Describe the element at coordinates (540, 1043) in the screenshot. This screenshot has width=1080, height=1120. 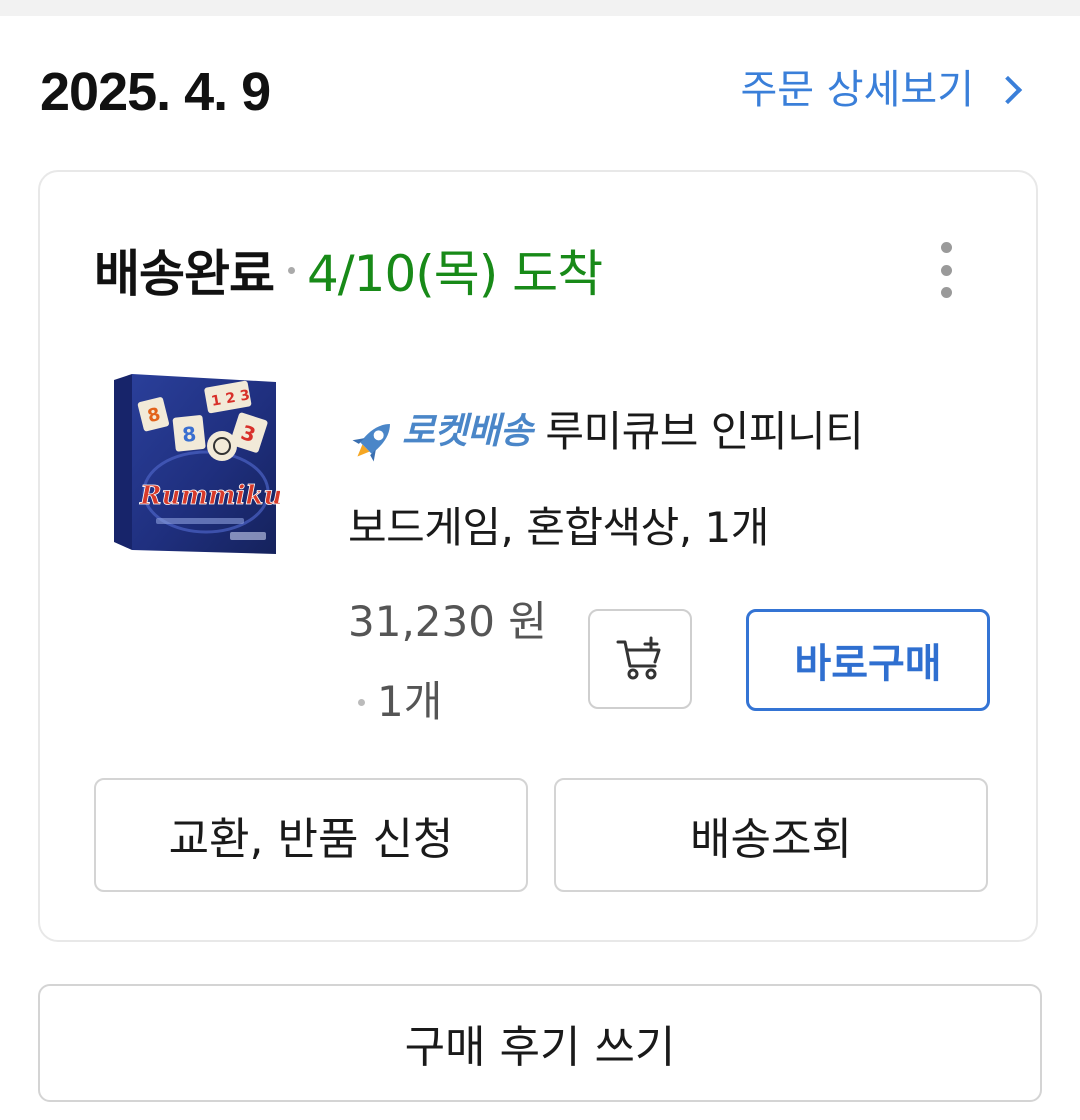
I see `write-review-button: 구매 후기 쓰기` at that location.